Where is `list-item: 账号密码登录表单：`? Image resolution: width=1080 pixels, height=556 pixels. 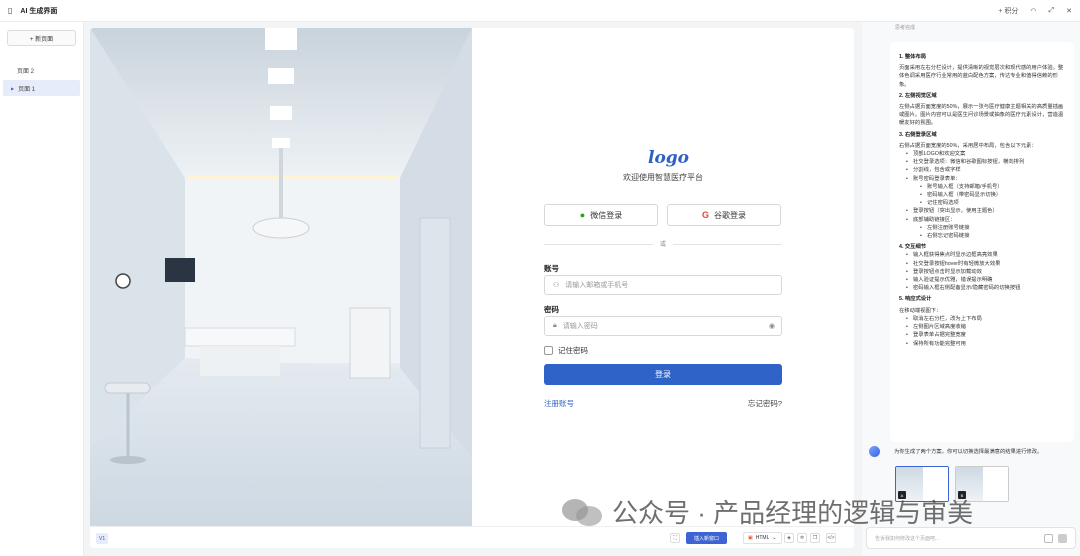 list-item: 账号密码登录表单： is located at coordinates (989, 179).